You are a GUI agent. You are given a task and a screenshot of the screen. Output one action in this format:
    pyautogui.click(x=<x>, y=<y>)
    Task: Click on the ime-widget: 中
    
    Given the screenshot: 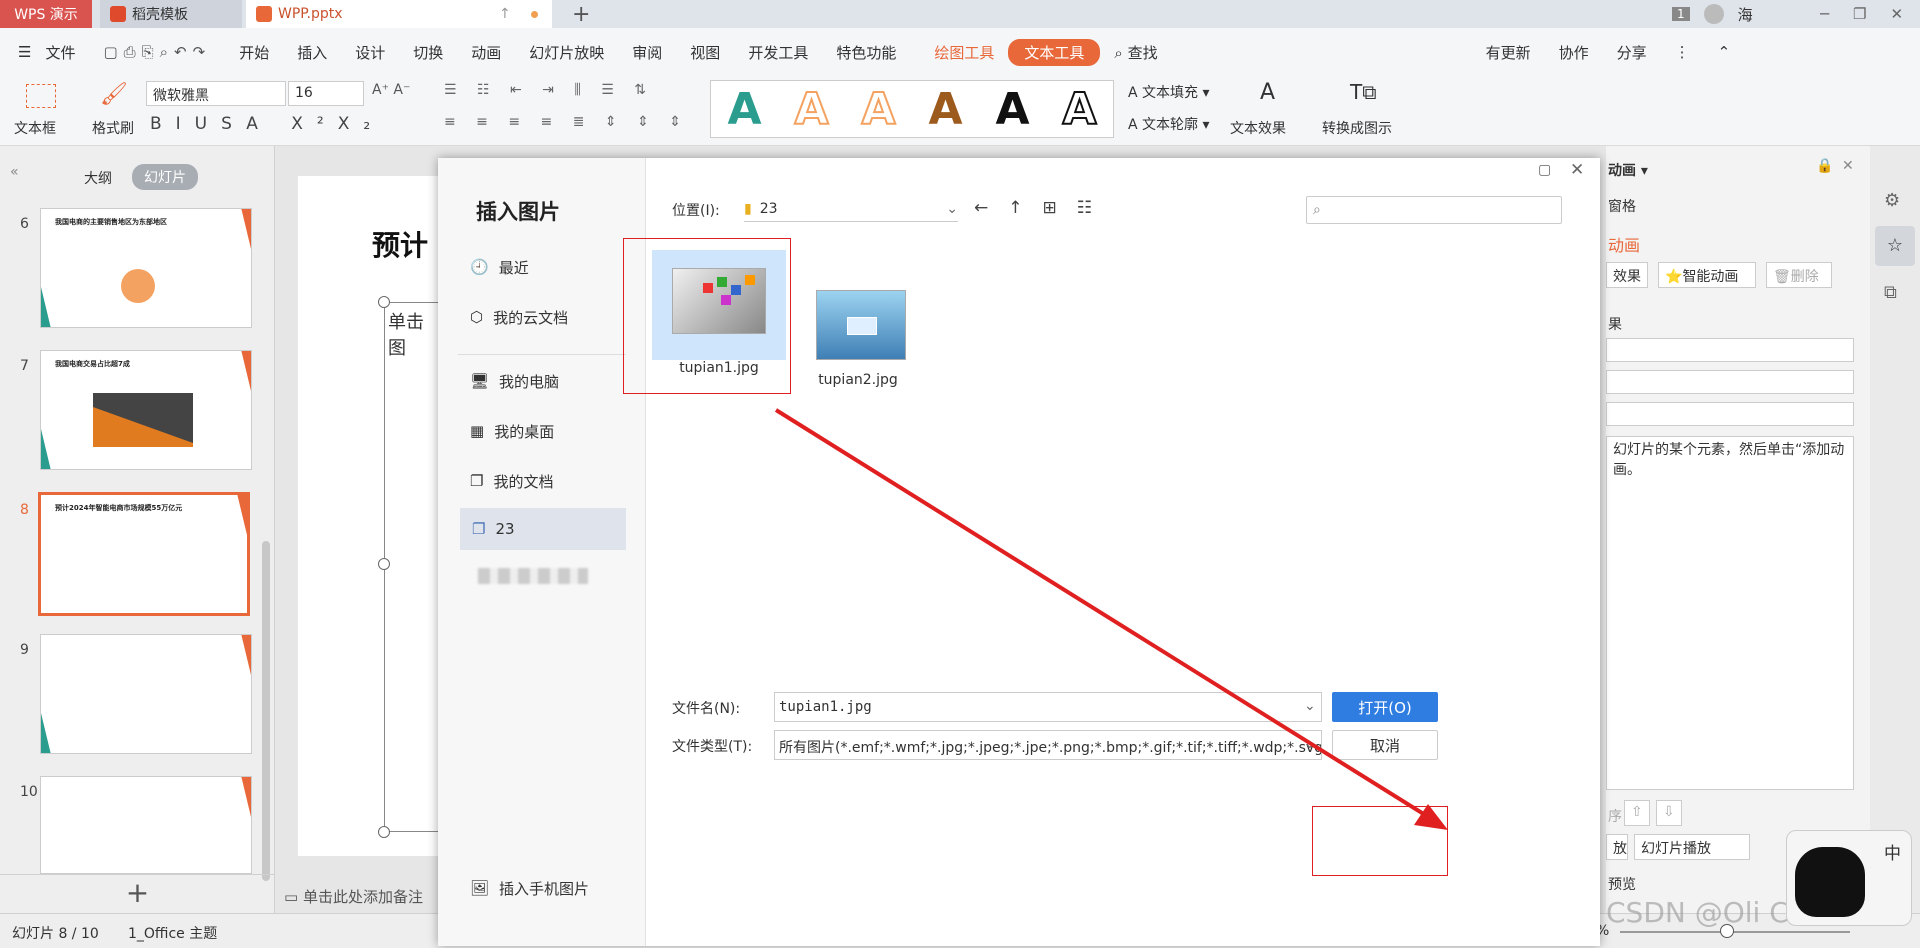 What is the action you would take?
    pyautogui.click(x=1849, y=878)
    